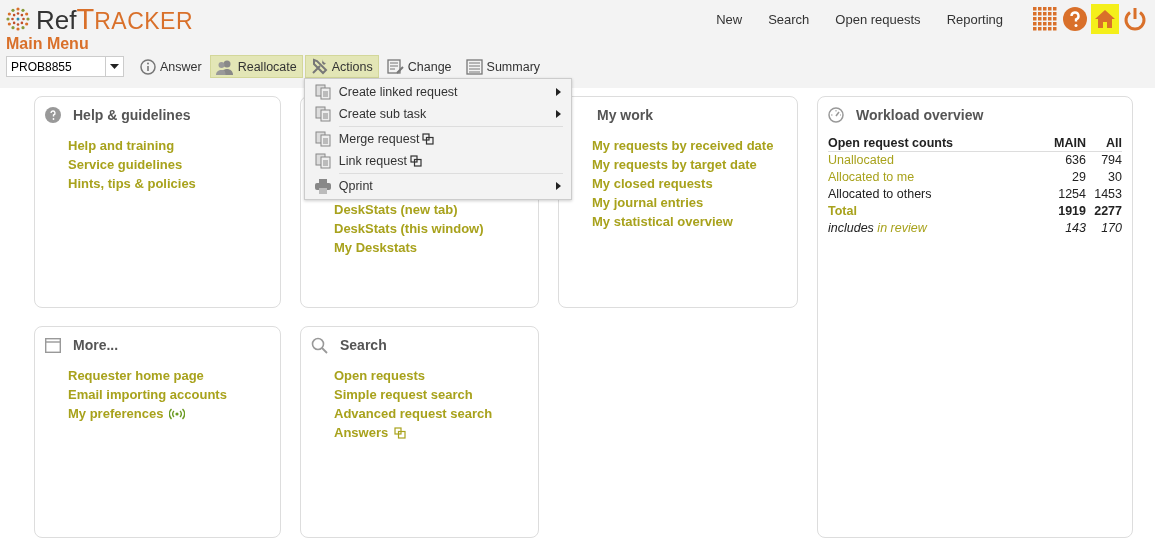  I want to click on column-header: All, so click(1104, 144).